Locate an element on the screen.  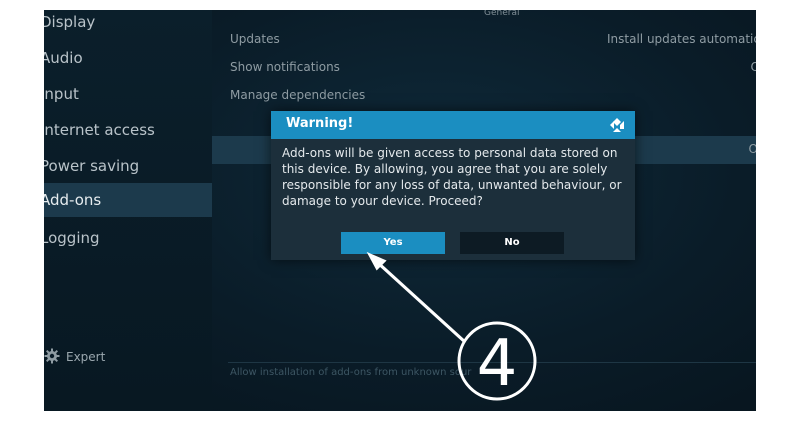
sidebar-item-input: Input is located at coordinates (128, 94).